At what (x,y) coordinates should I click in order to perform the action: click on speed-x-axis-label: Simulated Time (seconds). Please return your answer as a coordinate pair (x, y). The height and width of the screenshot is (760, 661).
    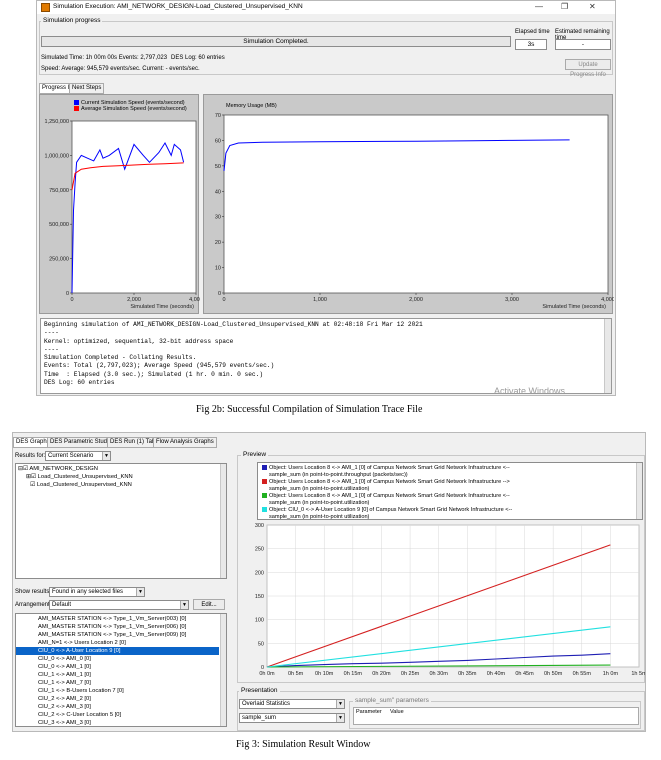
    Looking at the image, I should click on (162, 307).